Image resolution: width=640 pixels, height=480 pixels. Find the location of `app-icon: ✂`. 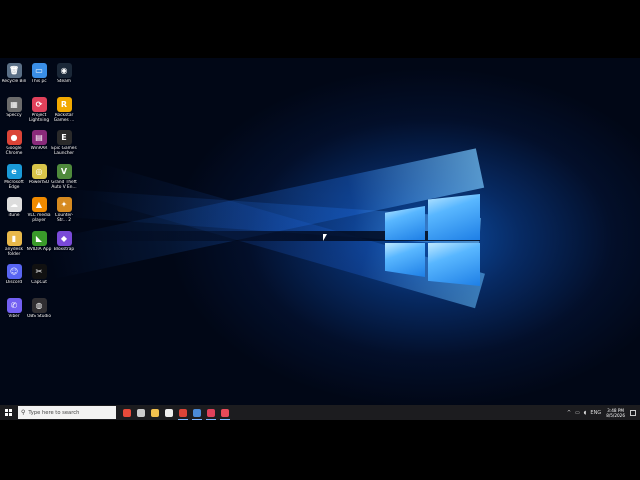

app-icon: ✂ is located at coordinates (39, 271).